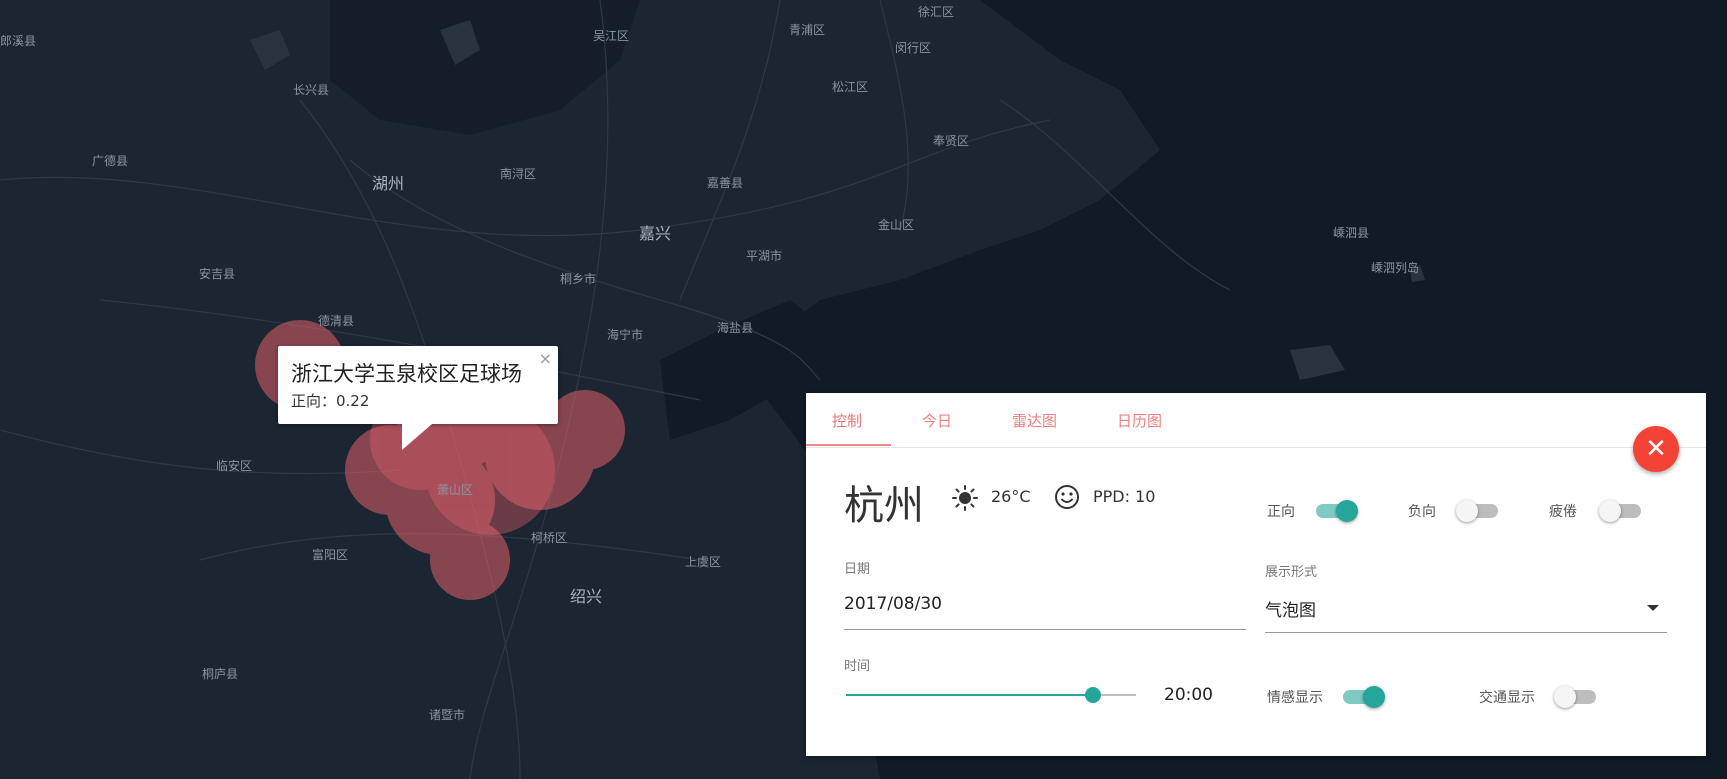 This screenshot has width=1727, height=779. I want to click on display-underline, so click(1466, 632).